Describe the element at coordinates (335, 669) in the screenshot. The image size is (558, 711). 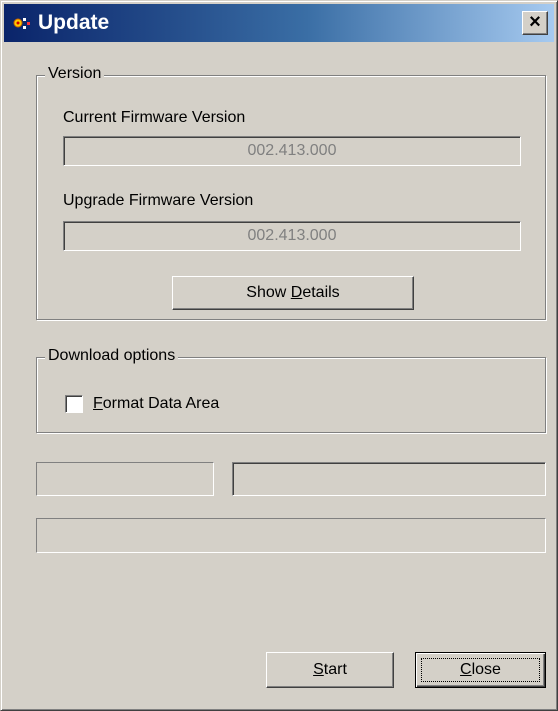
I see `start-label: tart` at that location.